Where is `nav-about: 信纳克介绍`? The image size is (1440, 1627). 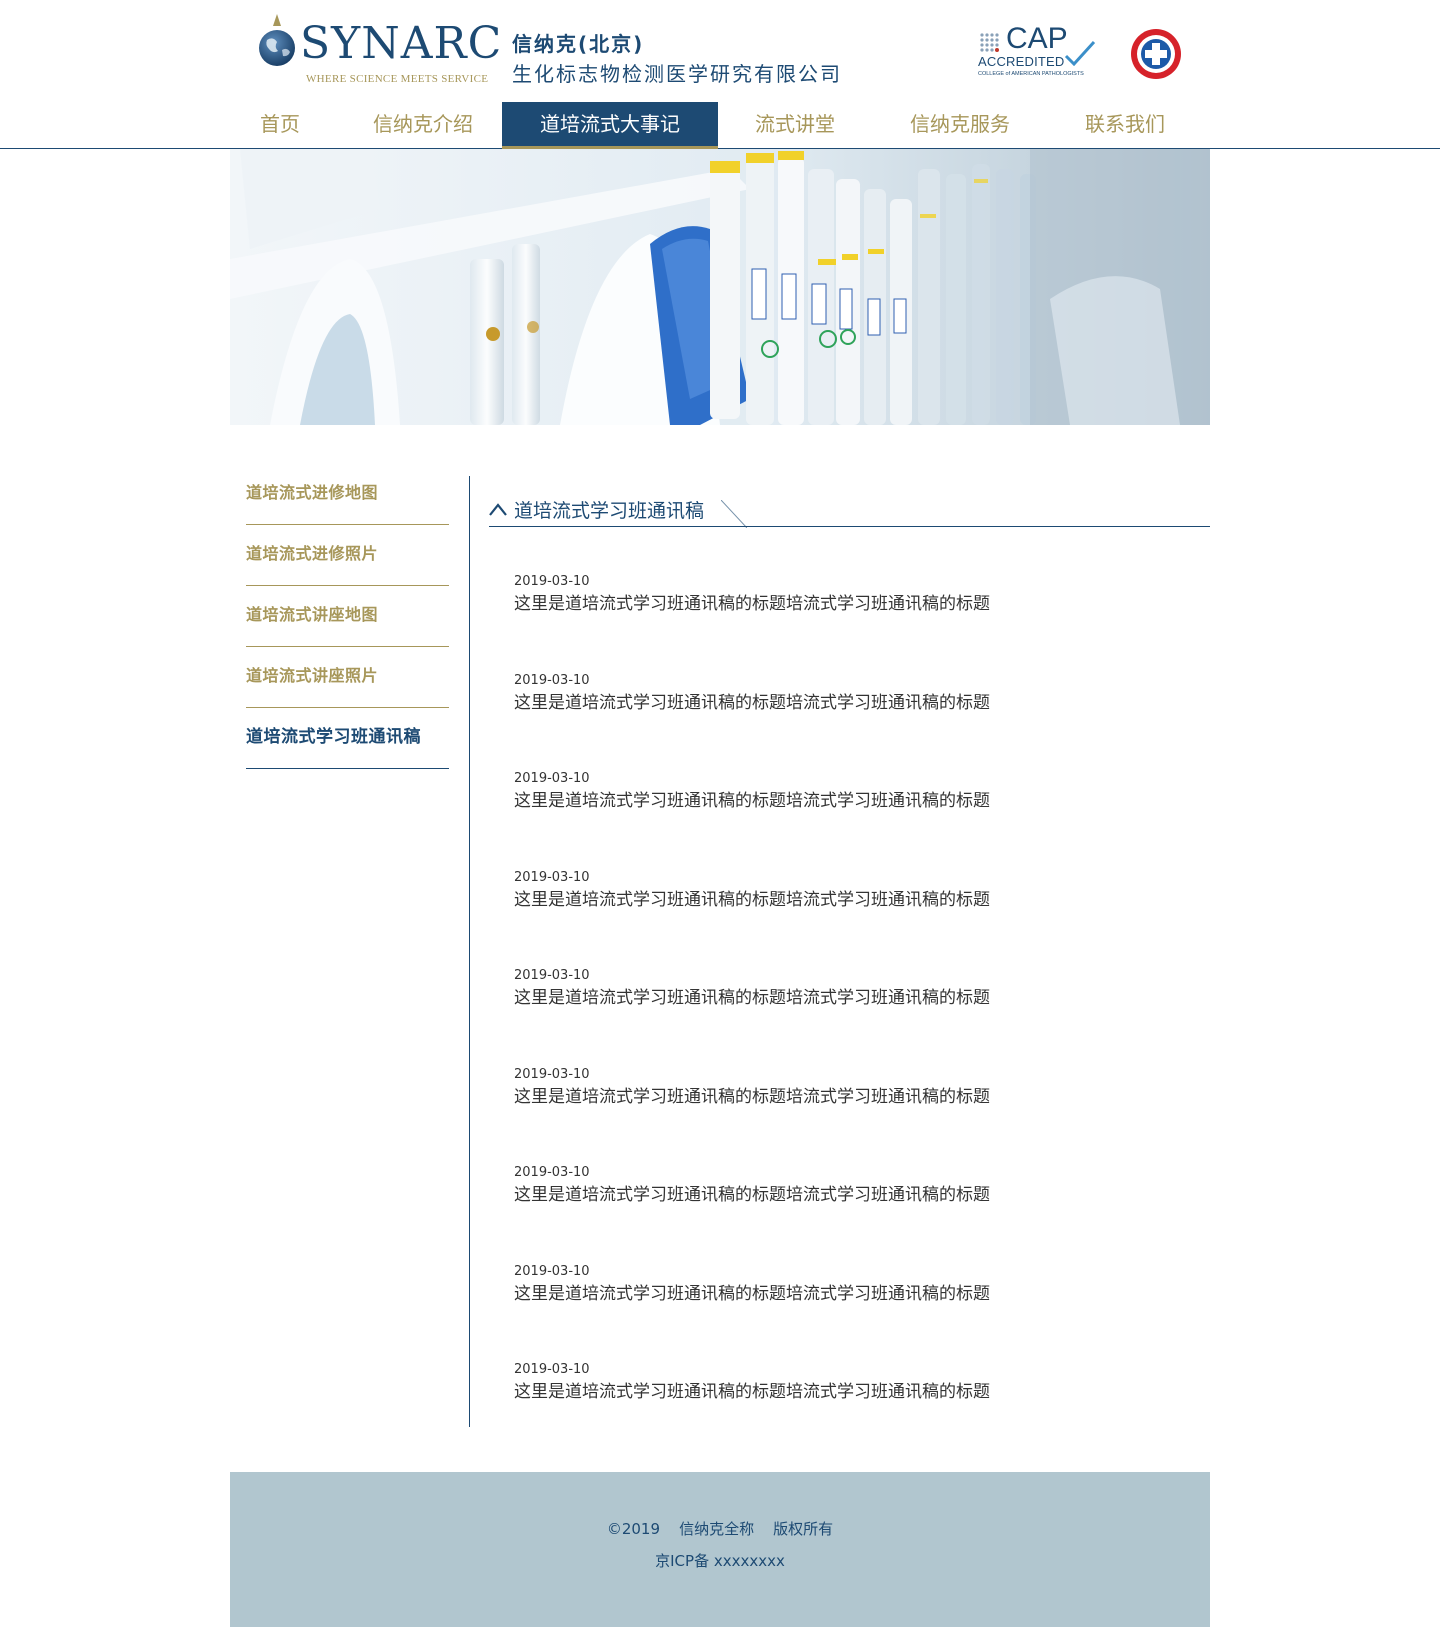
nav-about: 信纳克介绍 is located at coordinates (423, 125).